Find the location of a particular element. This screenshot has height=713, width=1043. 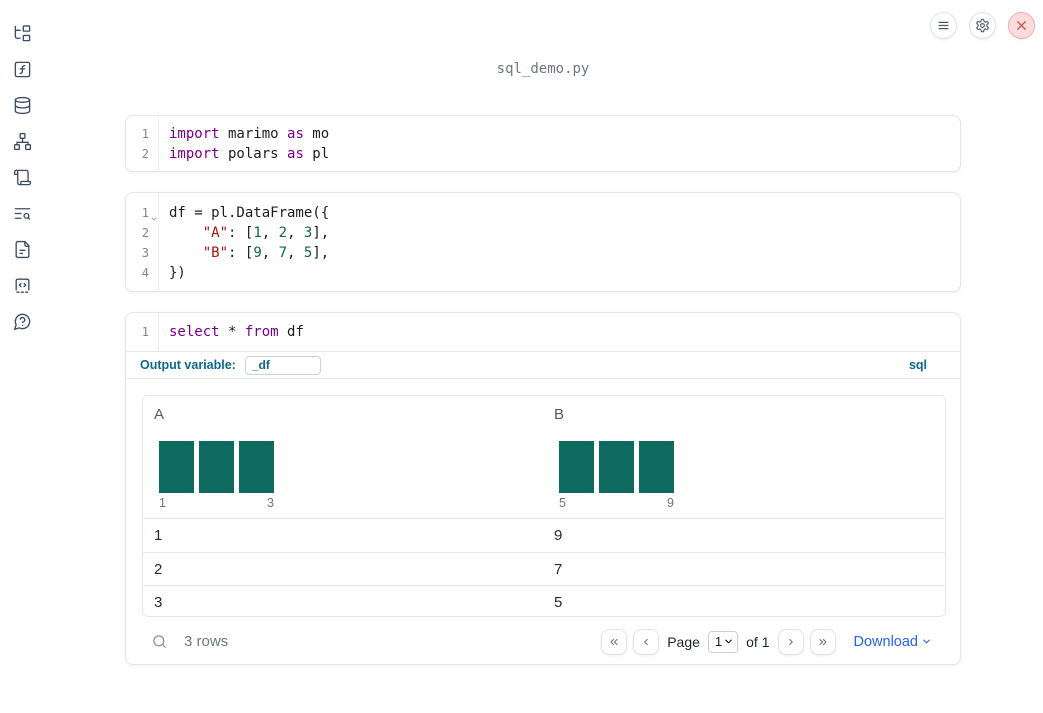

code-token: 7 is located at coordinates (283, 253).